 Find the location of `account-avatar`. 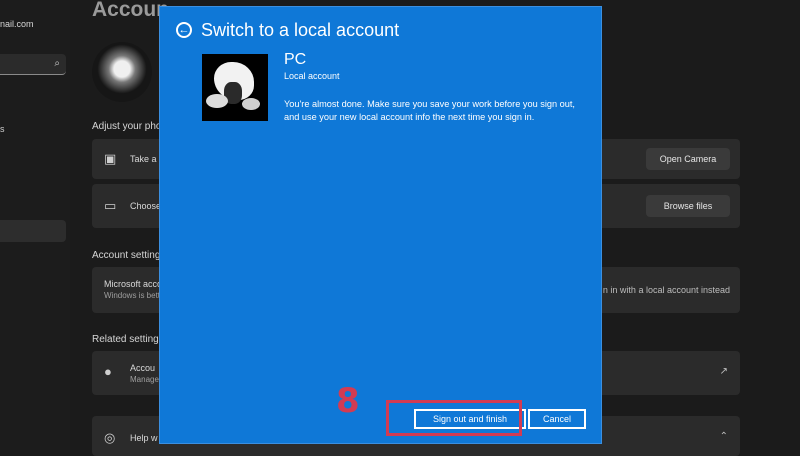

account-avatar is located at coordinates (235, 87).